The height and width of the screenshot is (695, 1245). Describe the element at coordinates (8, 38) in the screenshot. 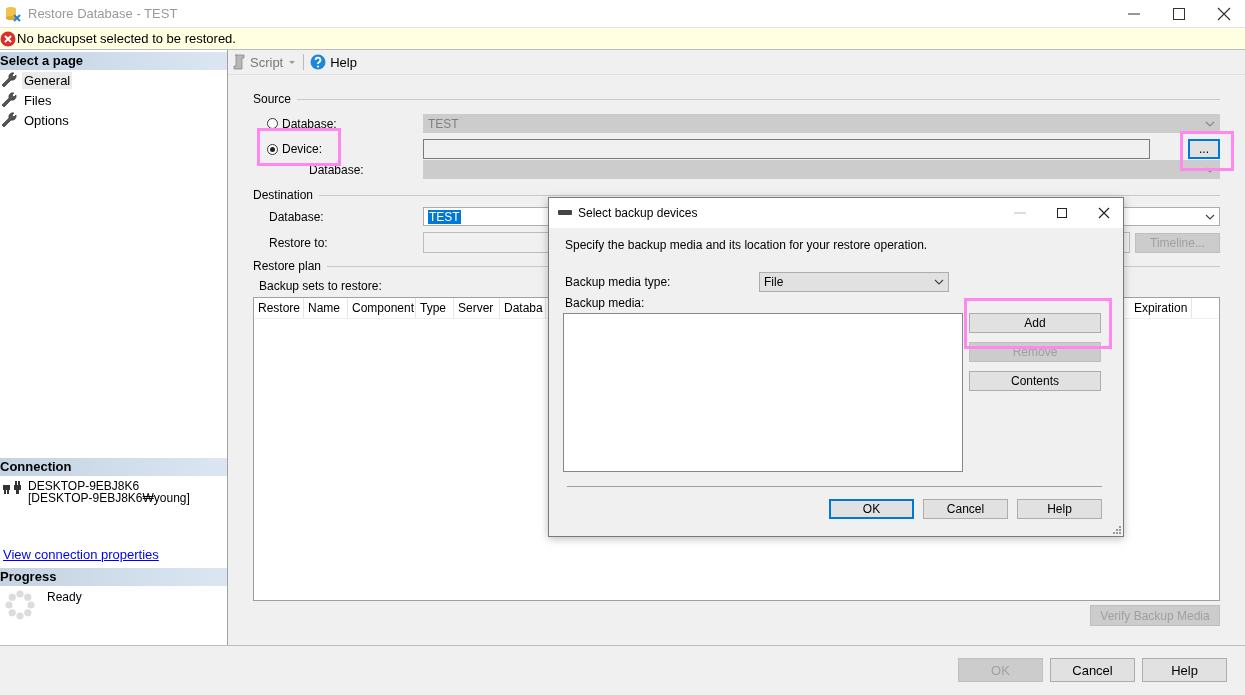

I see `error-icon` at that location.